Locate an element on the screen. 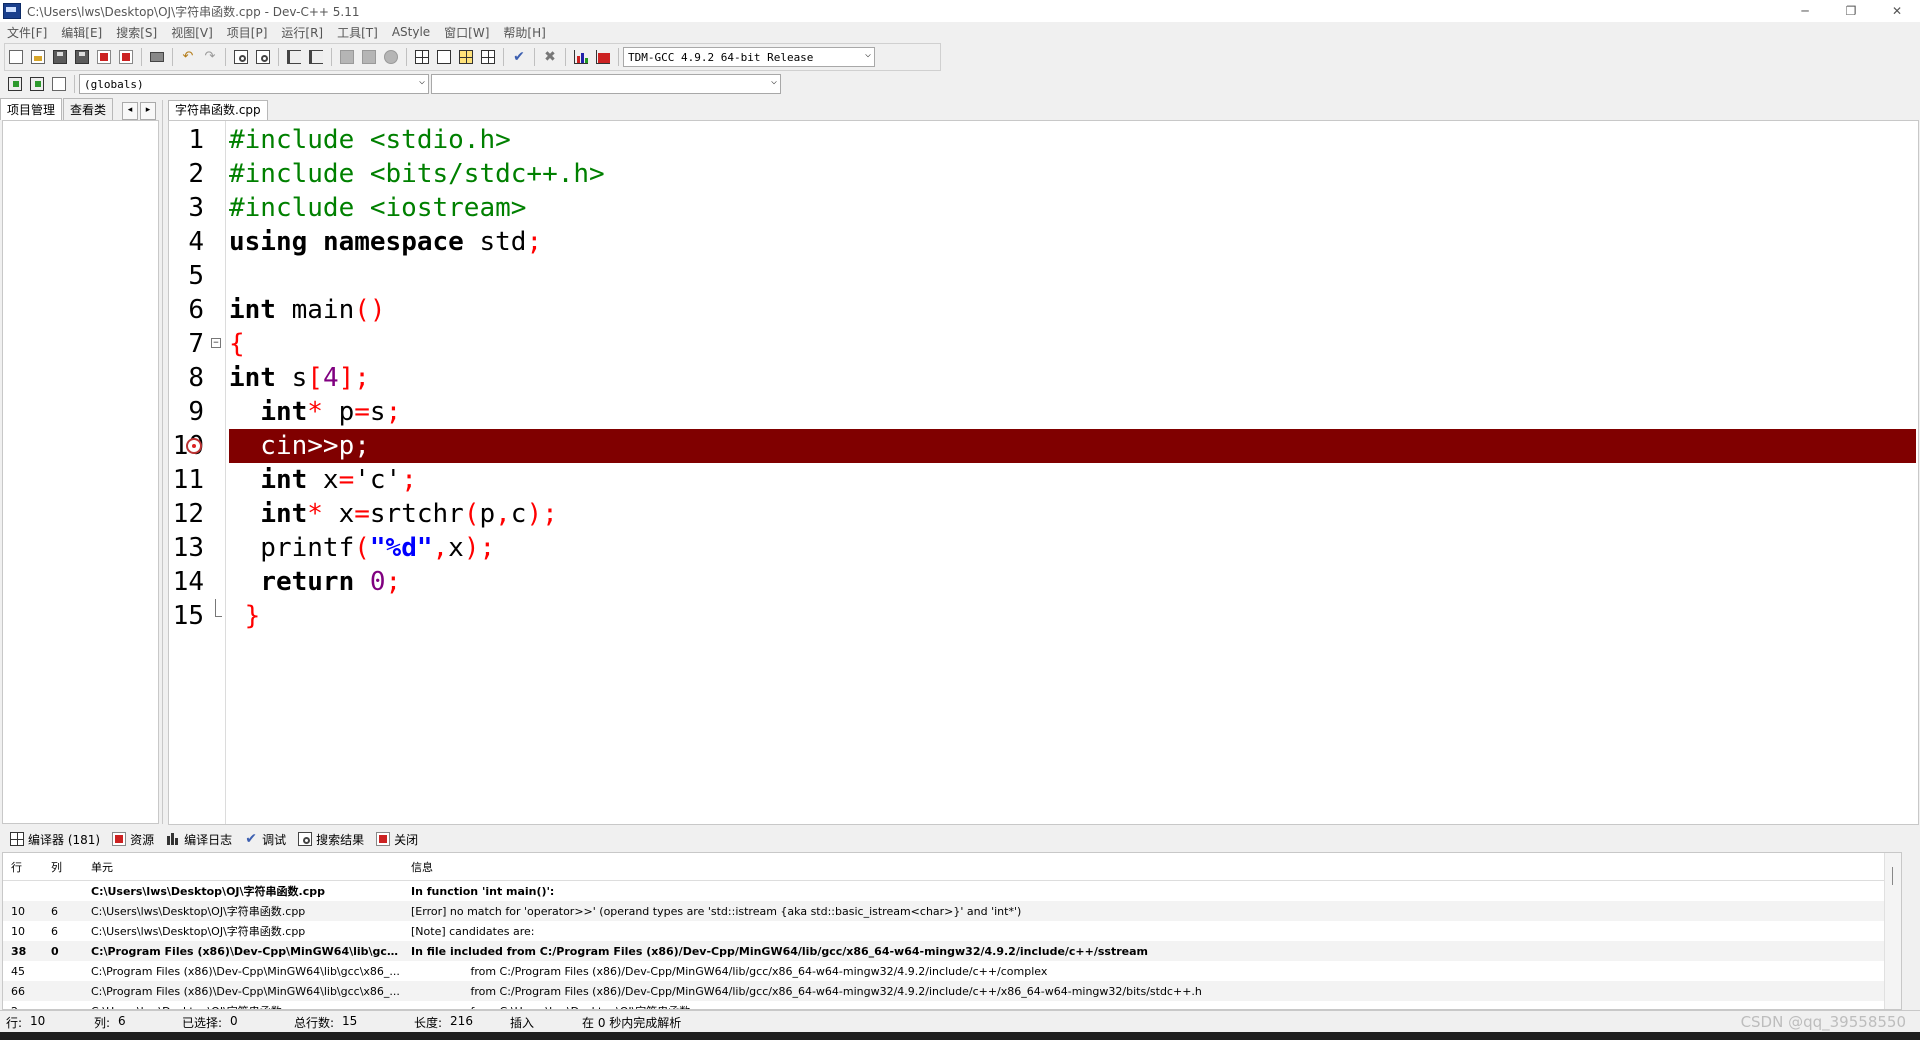 The image size is (1920, 1040). project-tree is located at coordinates (80, 472).